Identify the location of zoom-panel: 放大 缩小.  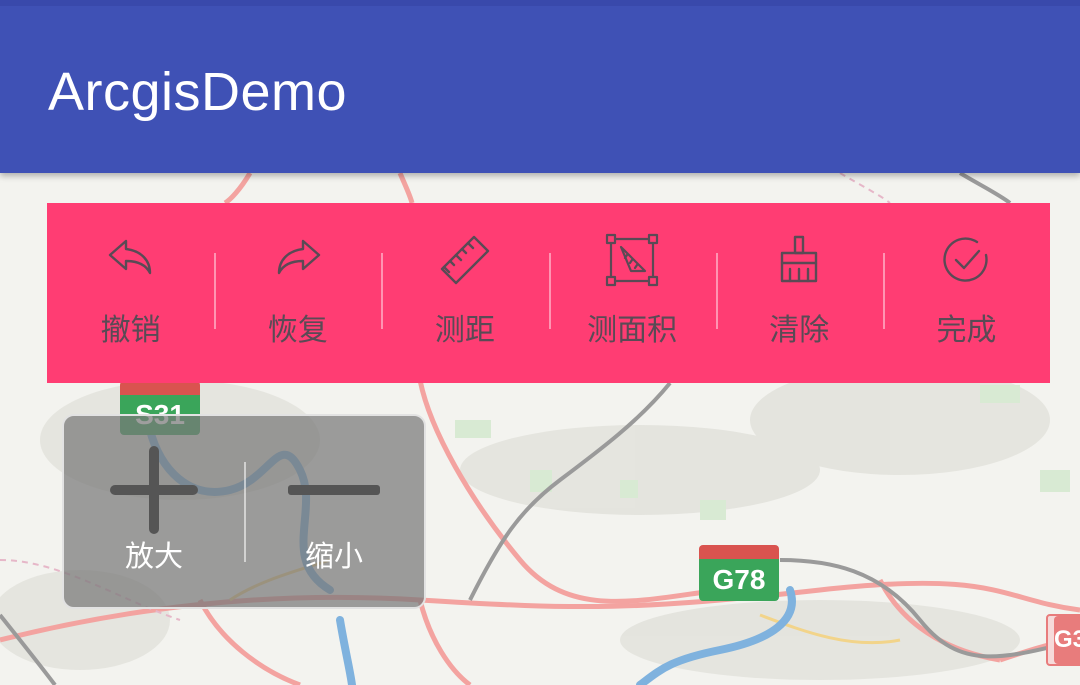
(244, 511).